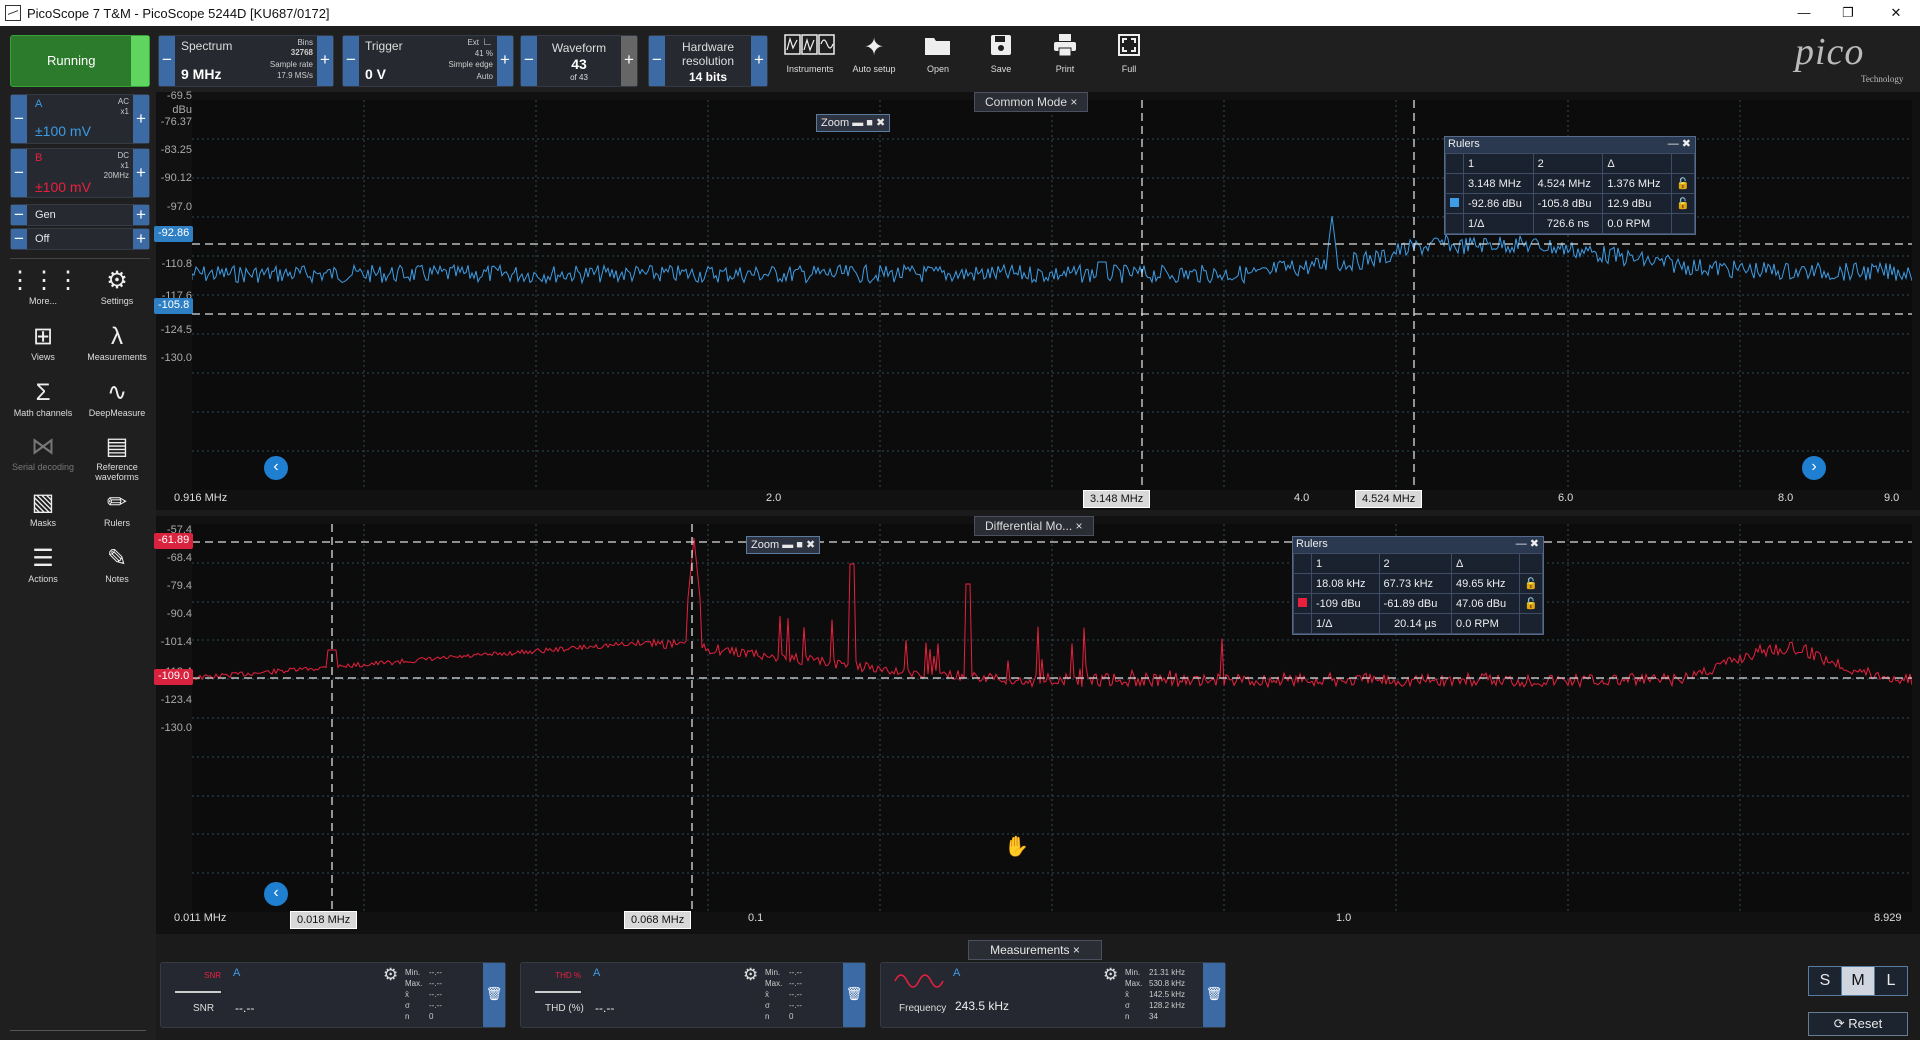 The image size is (1920, 1040). Describe the element at coordinates (80, 215) in the screenshot. I see `generator-control: − Gen +` at that location.